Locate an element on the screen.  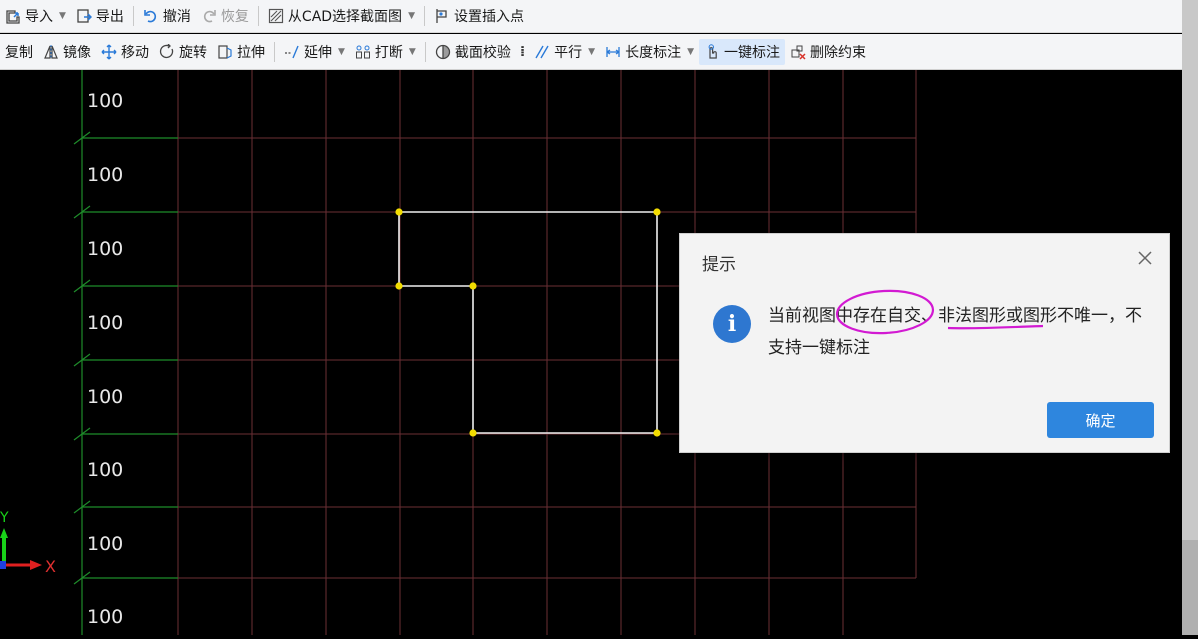
dialog-message: 当前视图中存在自交、非法图形或图形不唯一，不支持一键标注 is located at coordinates (955, 332).